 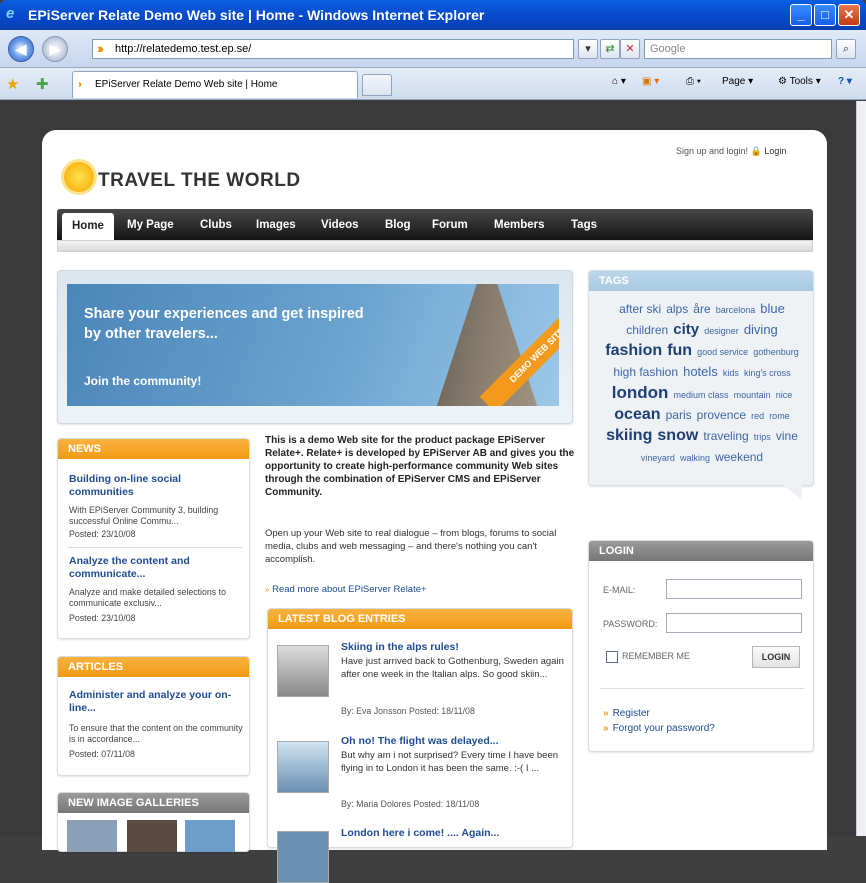 What do you see at coordinates (142, 381) in the screenshot?
I see `join-community-link: Join the community!` at bounding box center [142, 381].